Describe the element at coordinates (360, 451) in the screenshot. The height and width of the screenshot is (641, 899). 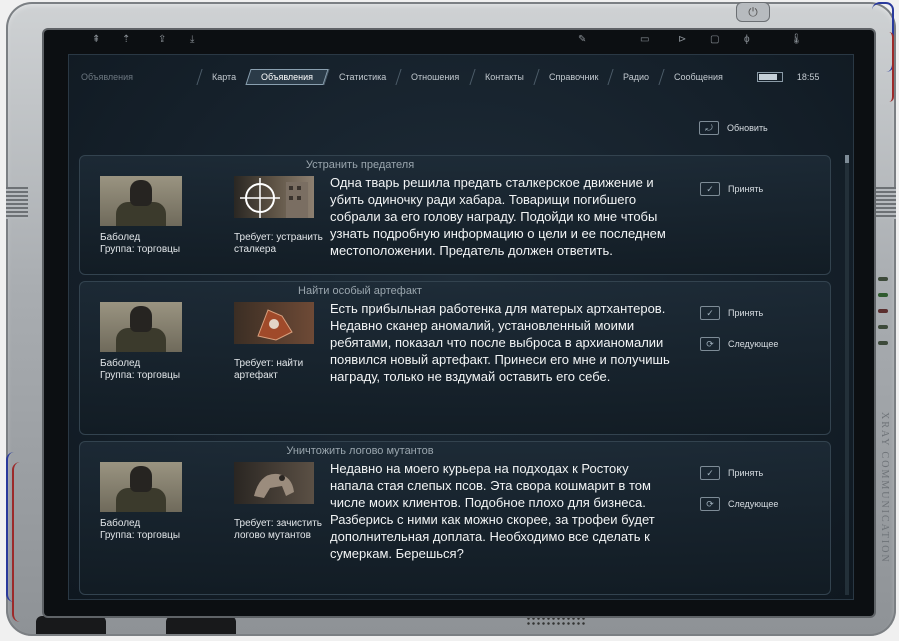
I see `task-title: Уничтожить логово мутантов` at that location.